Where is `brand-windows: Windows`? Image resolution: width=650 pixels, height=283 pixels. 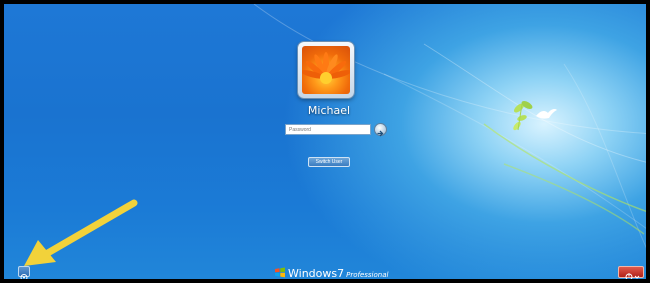 brand-windows: Windows is located at coordinates (313, 273).